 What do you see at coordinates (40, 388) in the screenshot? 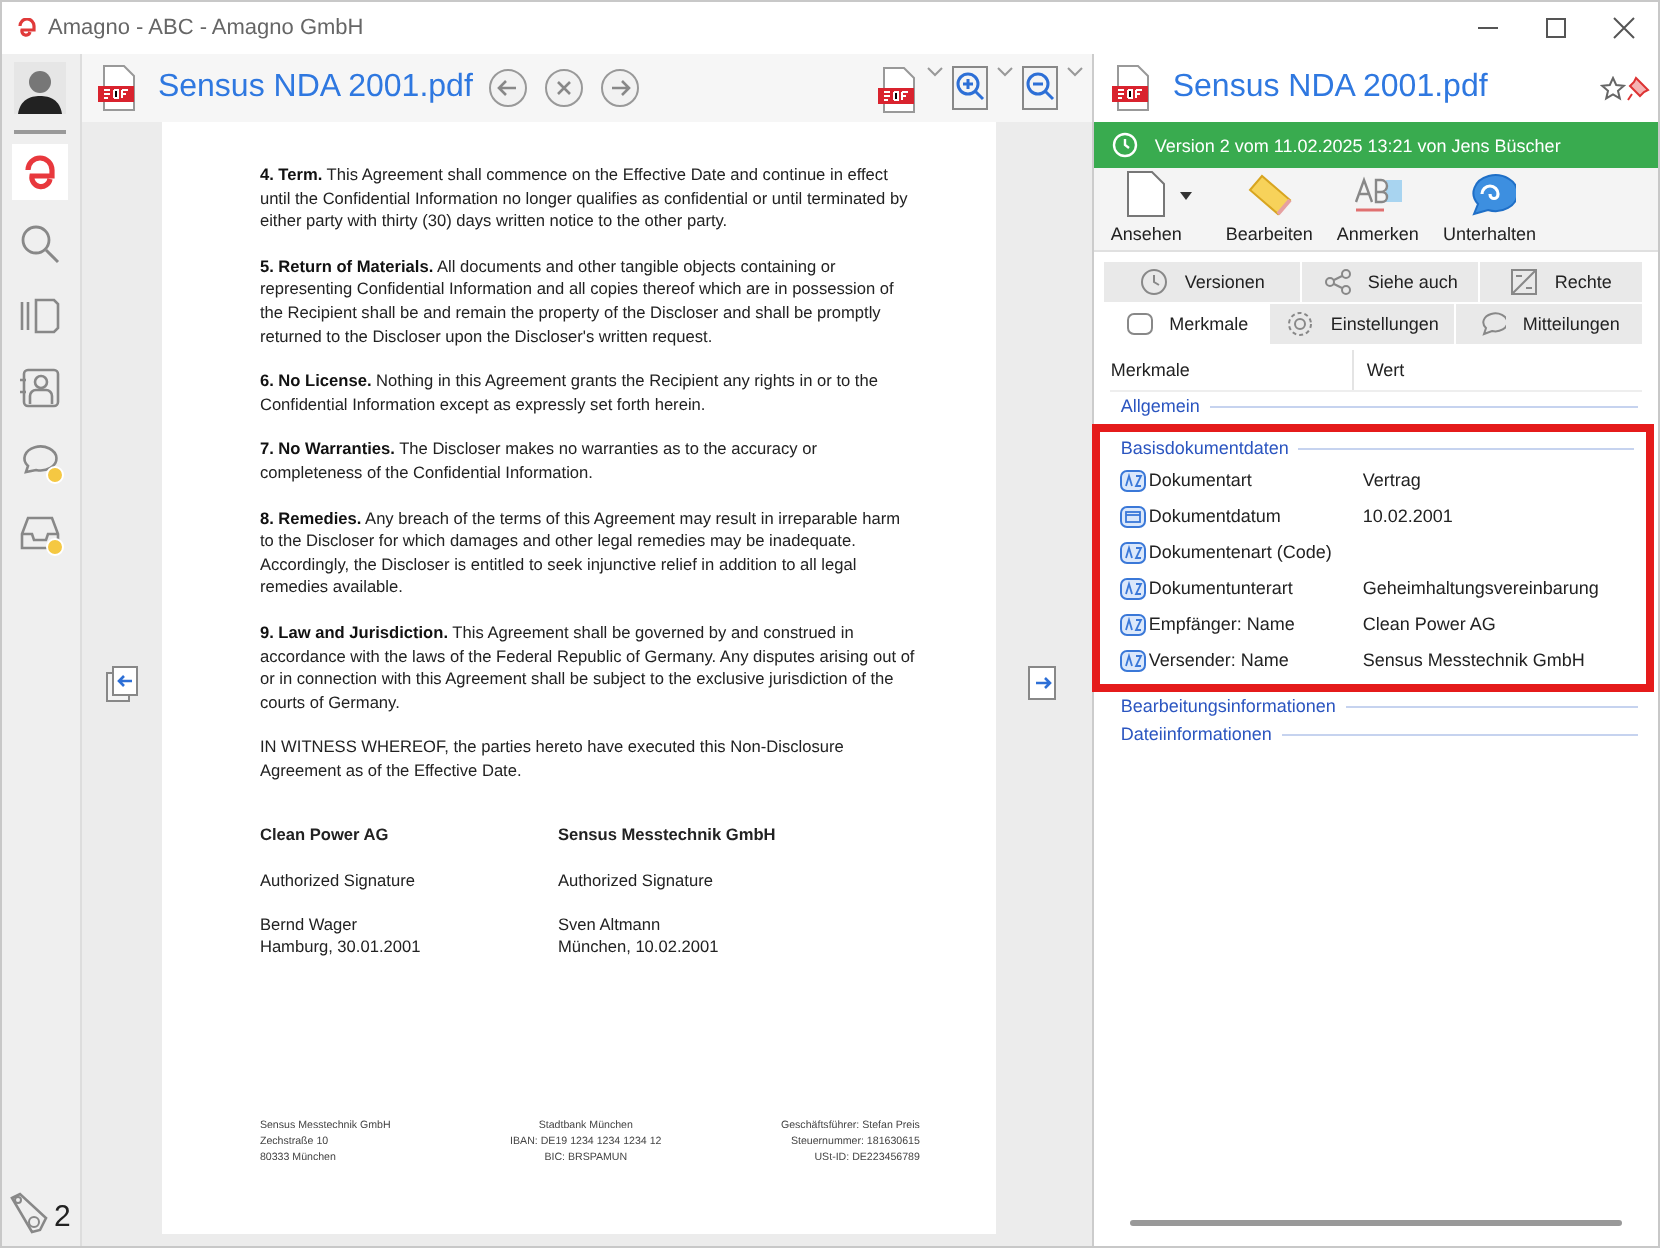
I see `contact-card-icon` at bounding box center [40, 388].